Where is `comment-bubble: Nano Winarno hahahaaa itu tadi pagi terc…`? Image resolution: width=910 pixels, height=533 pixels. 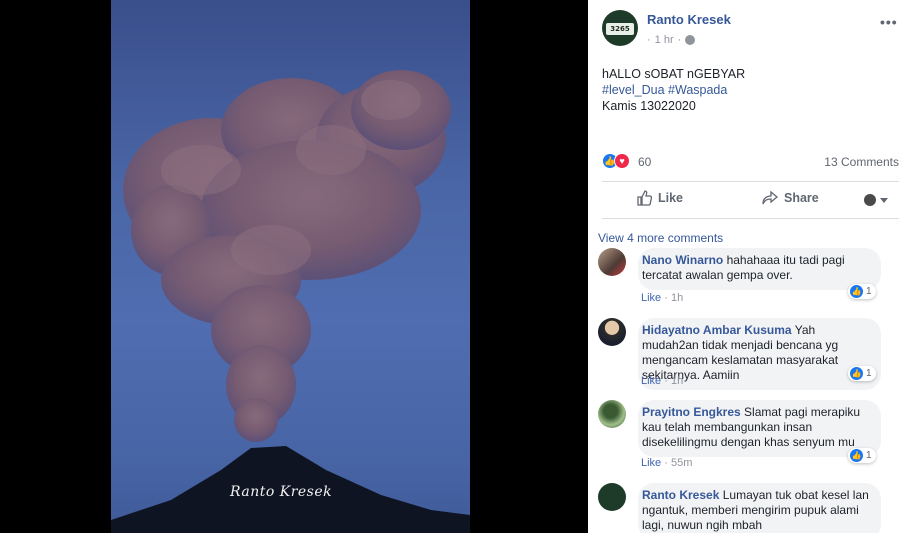 comment-bubble: Nano Winarno hahahaaa itu tadi pagi terc… is located at coordinates (759, 269).